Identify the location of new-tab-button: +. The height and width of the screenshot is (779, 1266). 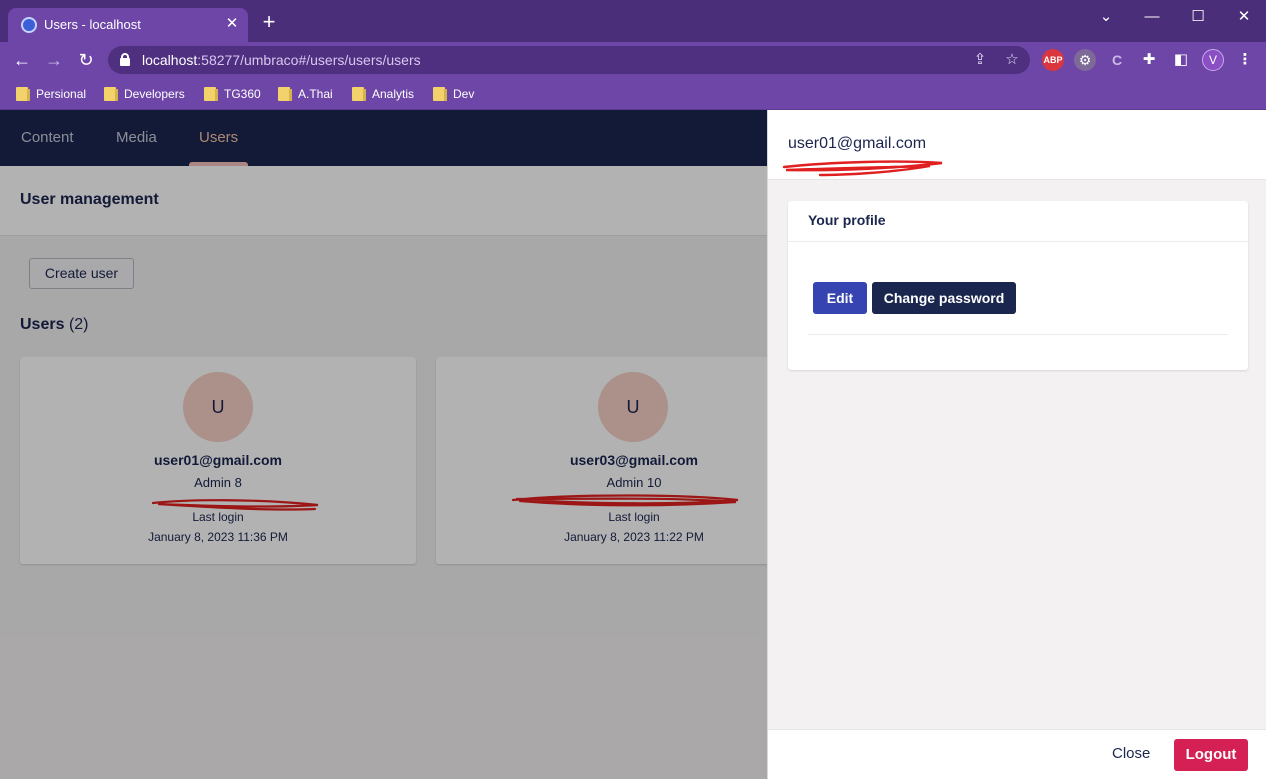
(269, 22).